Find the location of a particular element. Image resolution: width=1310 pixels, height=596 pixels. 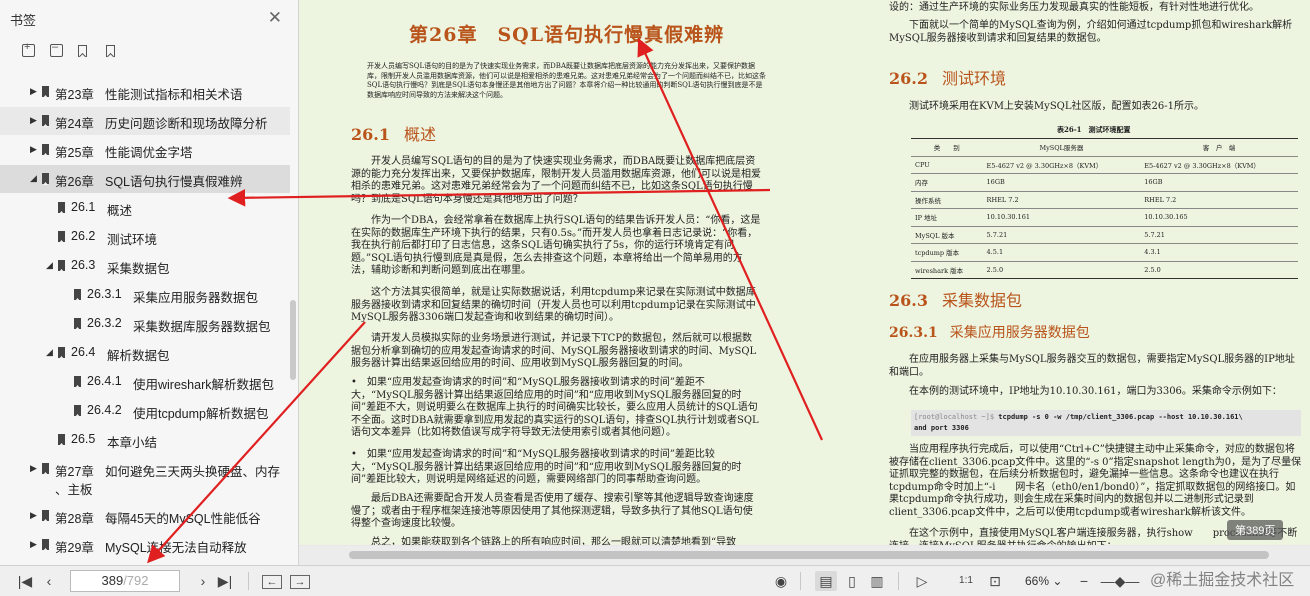

outline-item: 26.5 本章小结 is located at coordinates (145, 440).